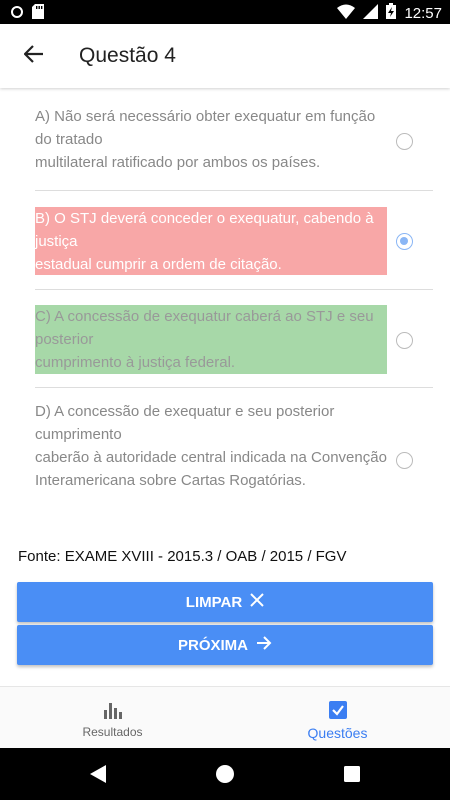 This screenshot has height=800, width=450. What do you see at coordinates (127, 55) in the screenshot?
I see `page-title: Questão 4` at bounding box center [127, 55].